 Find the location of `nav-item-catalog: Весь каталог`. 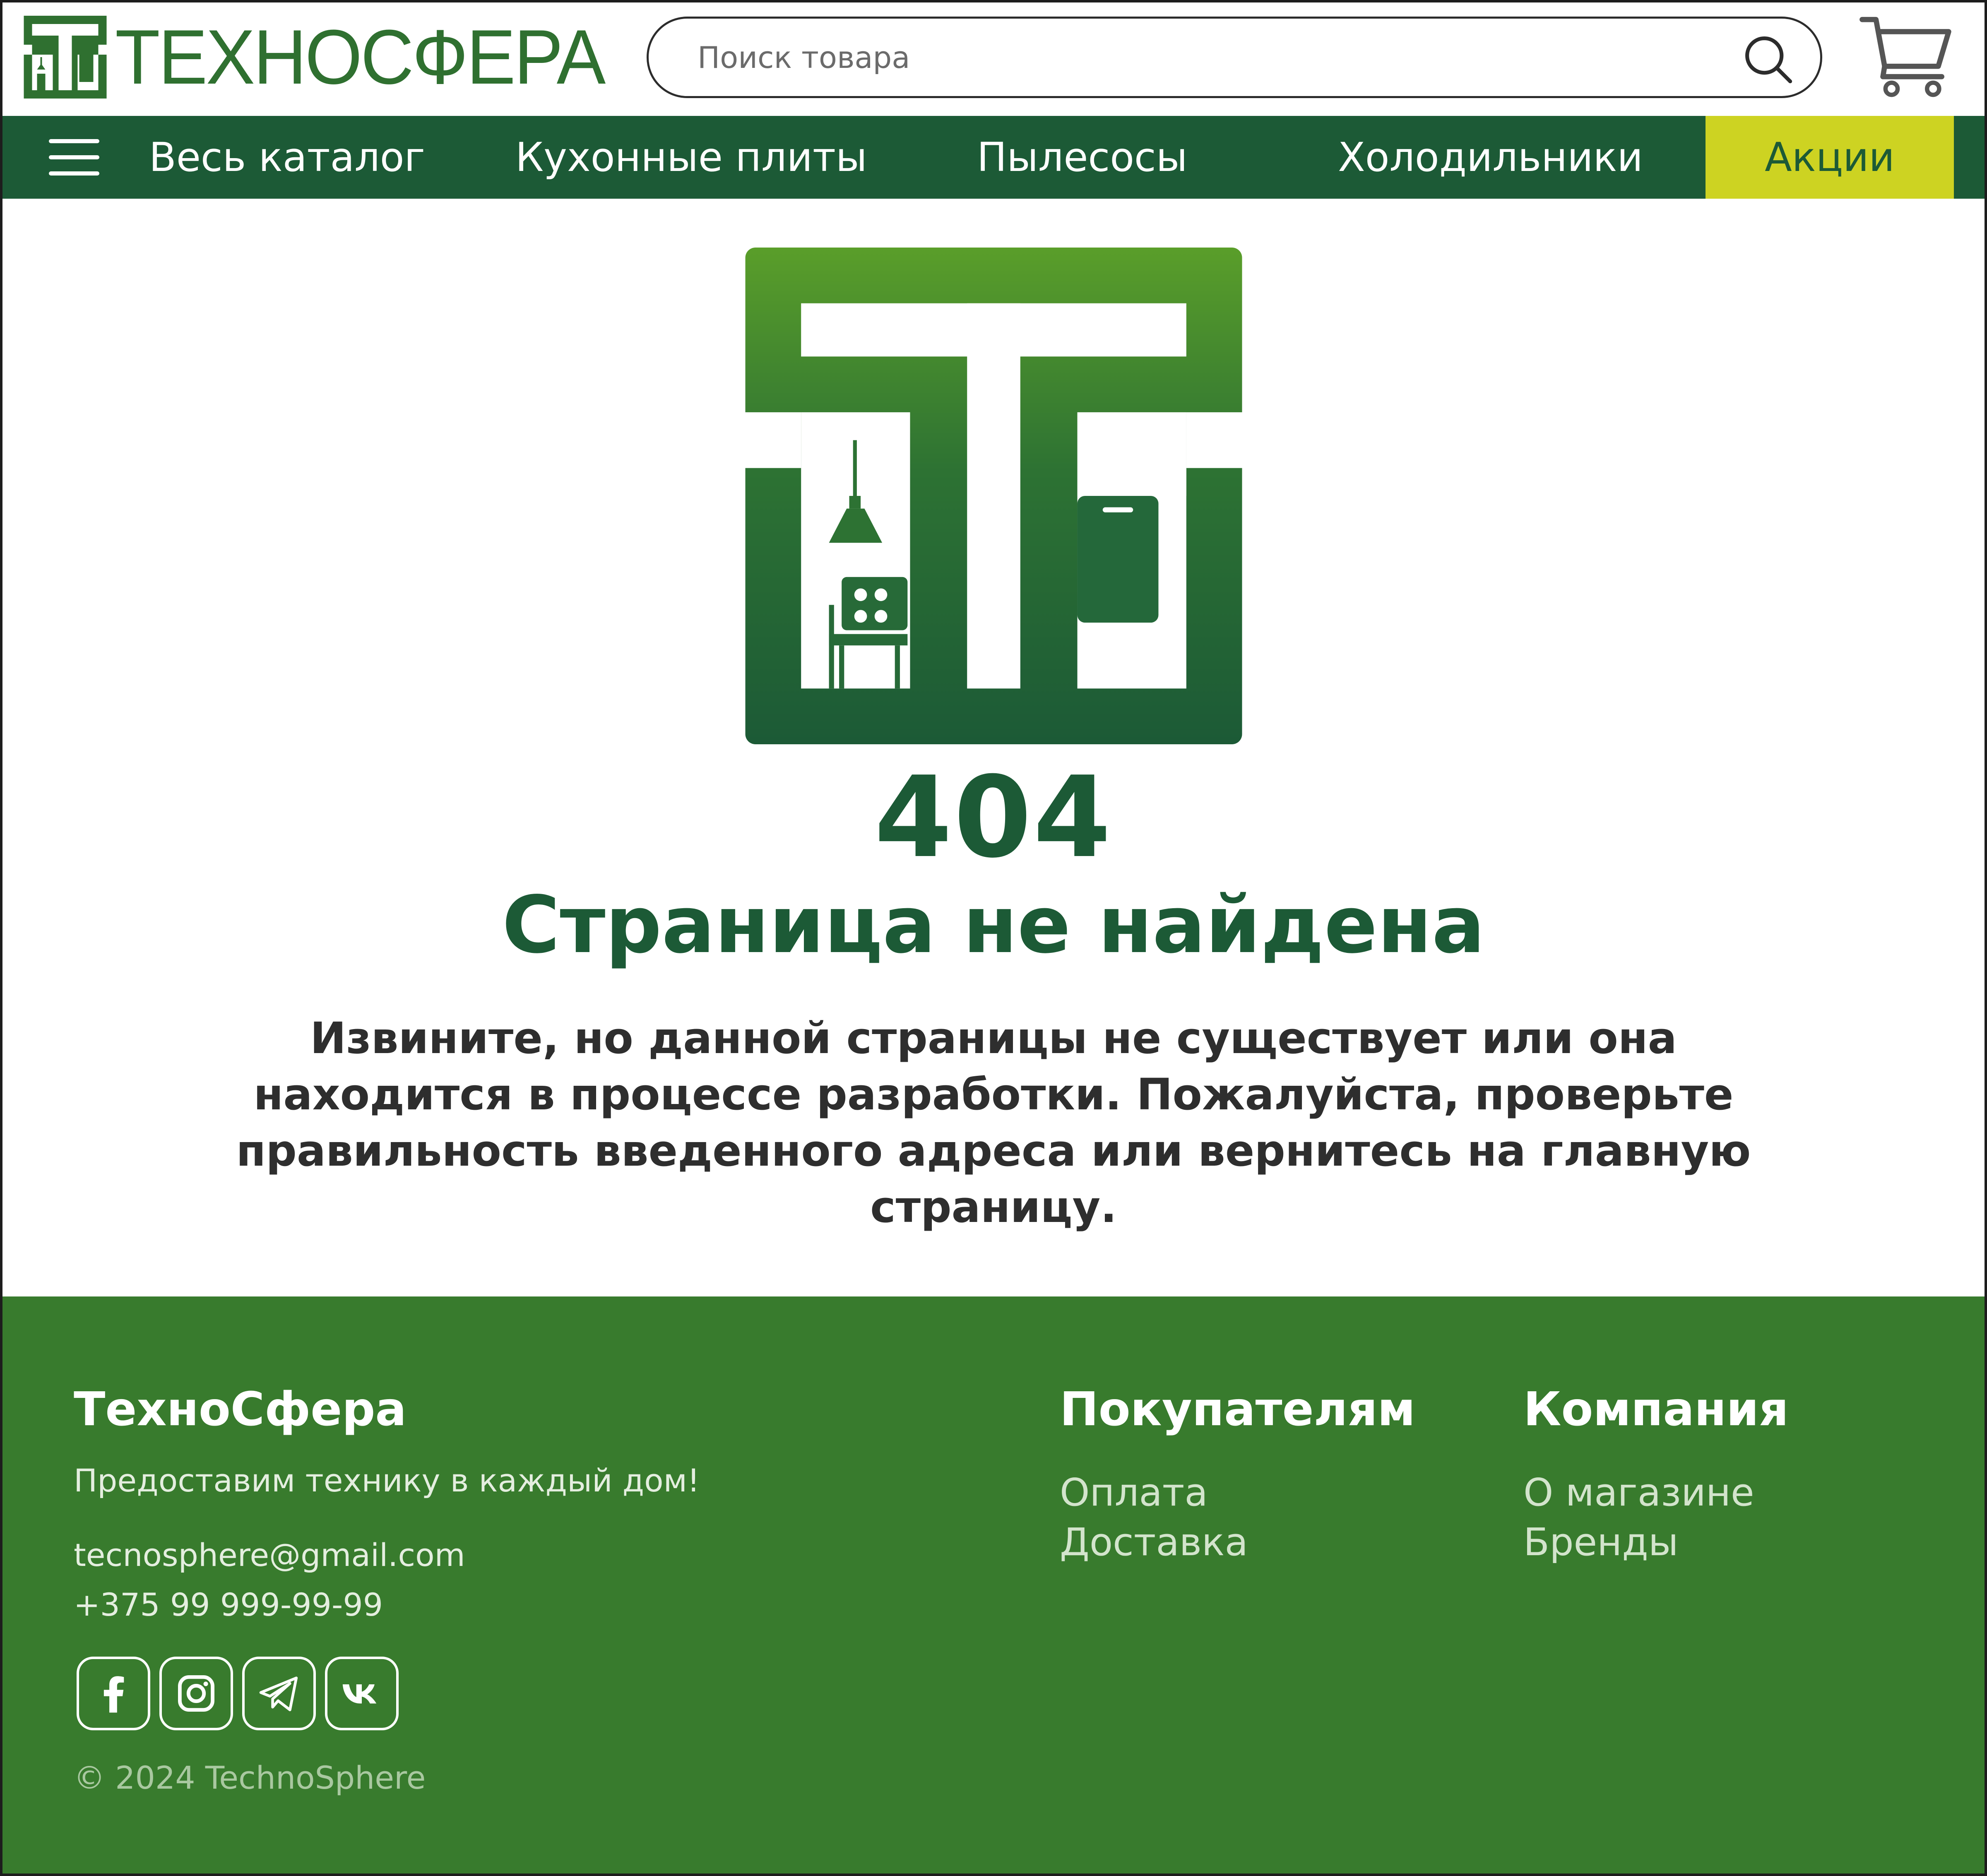

nav-item-catalog: Весь каталог is located at coordinates (287, 158).